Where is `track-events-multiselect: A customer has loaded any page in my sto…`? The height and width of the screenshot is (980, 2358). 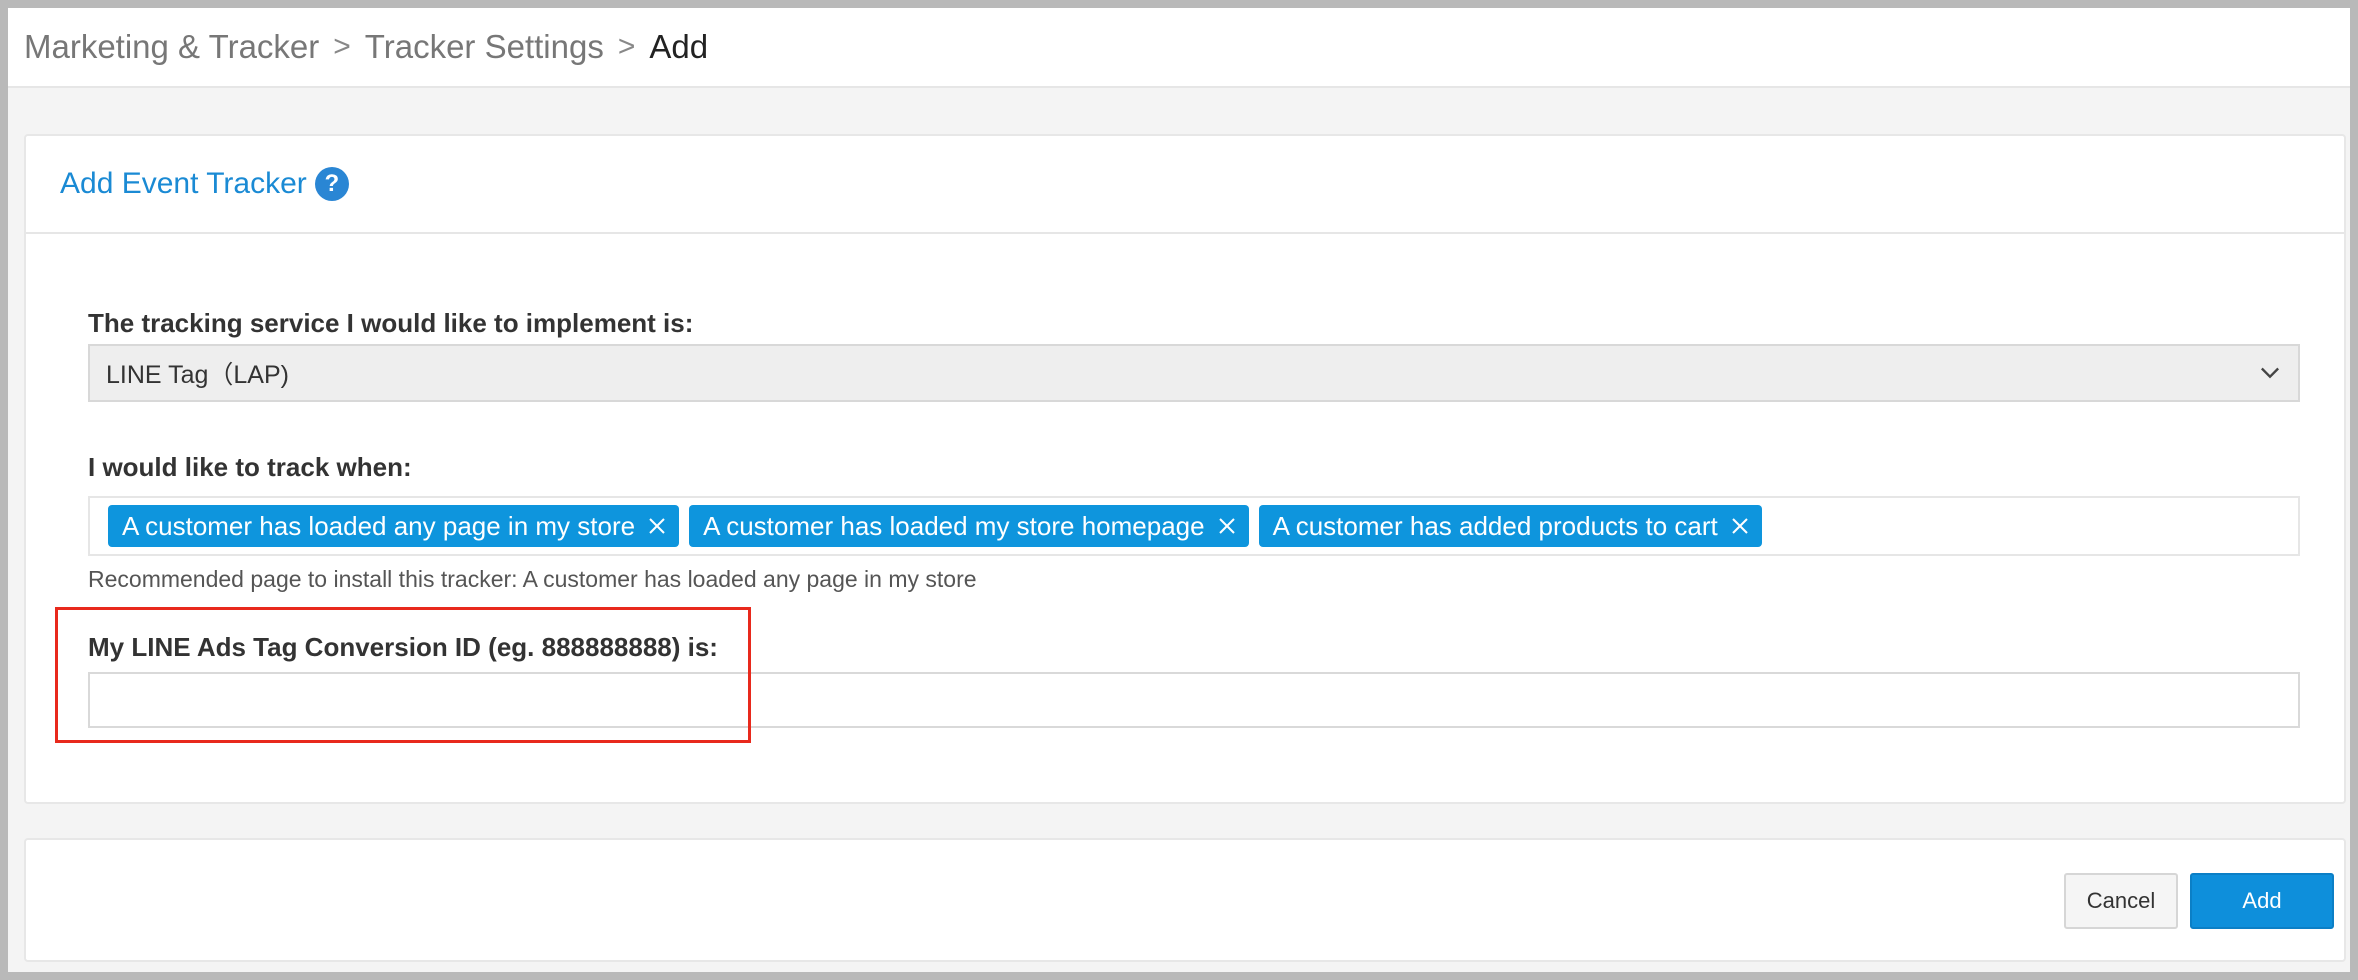 track-events-multiselect: A customer has loaded any page in my sto… is located at coordinates (1194, 526).